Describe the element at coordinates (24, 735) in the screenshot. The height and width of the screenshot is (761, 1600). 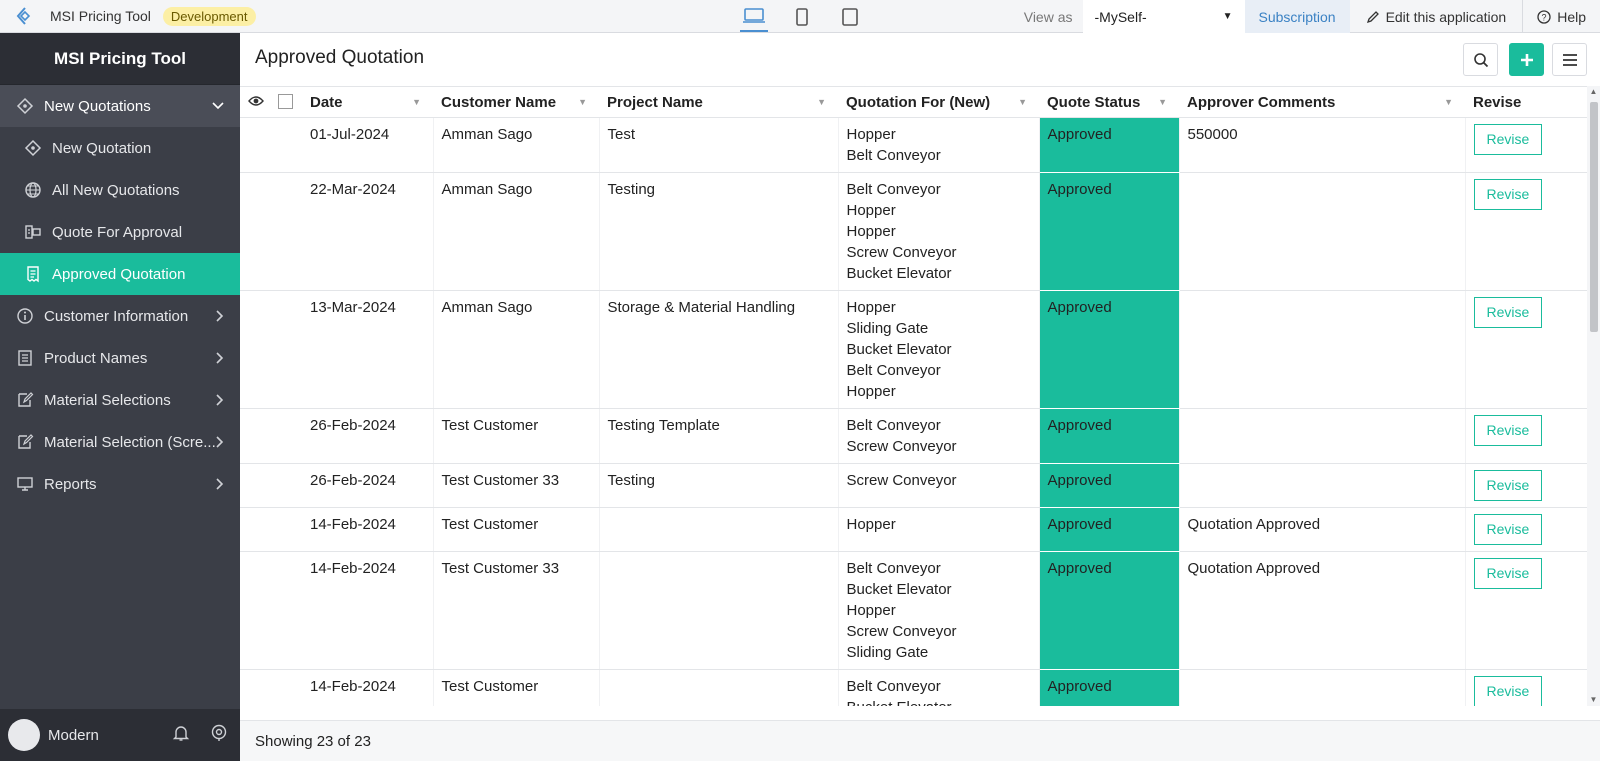
I see `avatar` at that location.